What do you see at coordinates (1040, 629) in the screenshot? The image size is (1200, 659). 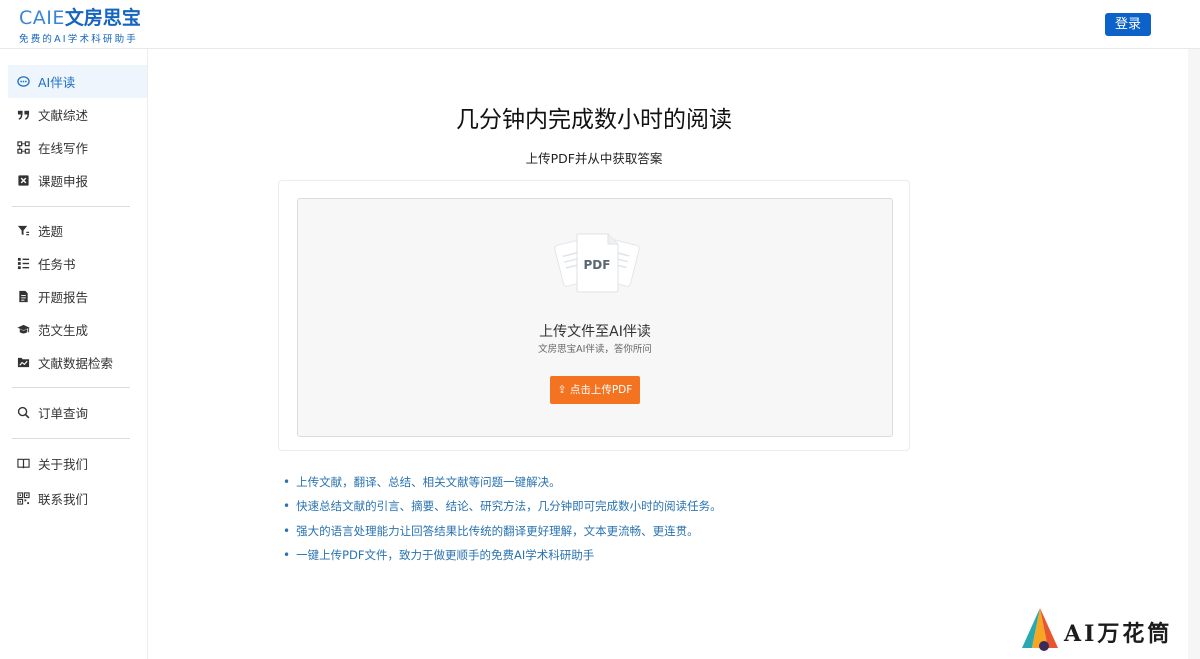 I see `kaleidoscope-logo-icon` at bounding box center [1040, 629].